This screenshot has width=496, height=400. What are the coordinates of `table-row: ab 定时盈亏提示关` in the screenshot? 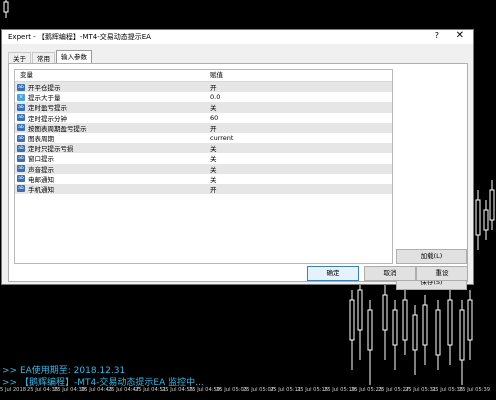 It's located at (203, 107).